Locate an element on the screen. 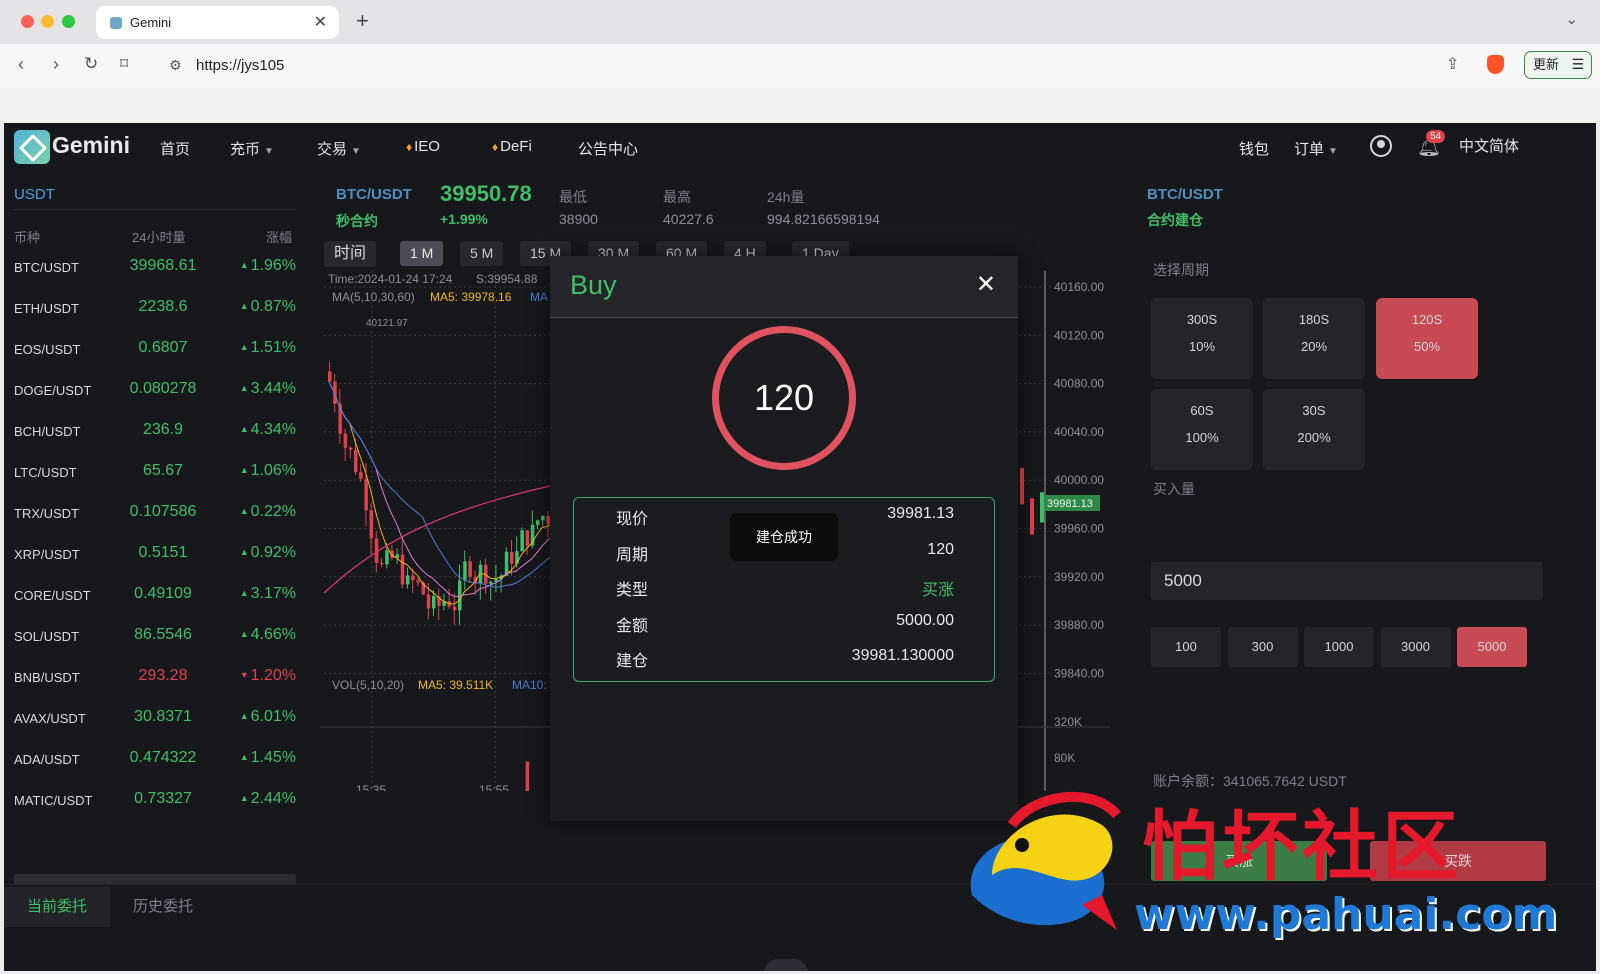  dialog-header: Buy ✕ is located at coordinates (784, 287).